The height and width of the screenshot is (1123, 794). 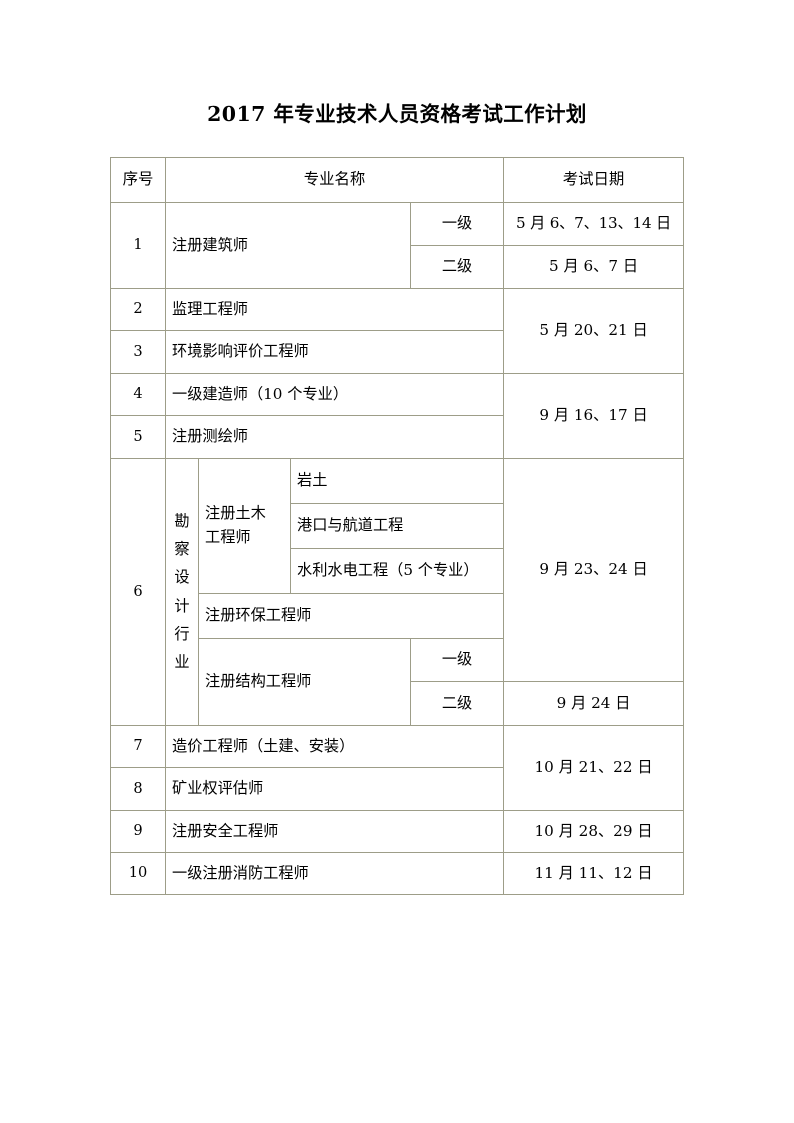 What do you see at coordinates (334, 831) in the screenshot?
I see `row-name: 注册安全工程师` at bounding box center [334, 831].